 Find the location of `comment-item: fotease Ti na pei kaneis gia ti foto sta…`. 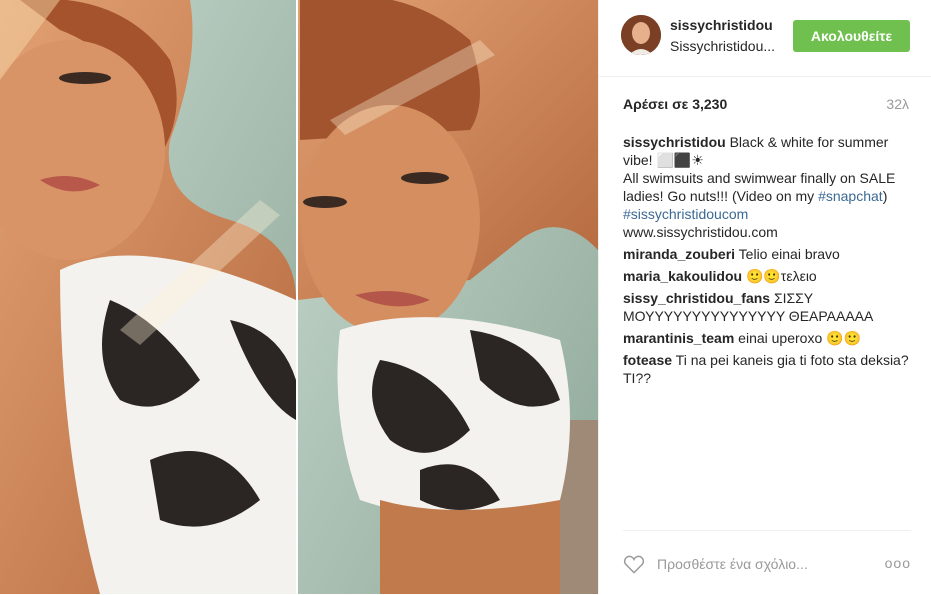

comment-item: fotease Ti na pei kaneis gia ti foto sta… is located at coordinates (768, 369).